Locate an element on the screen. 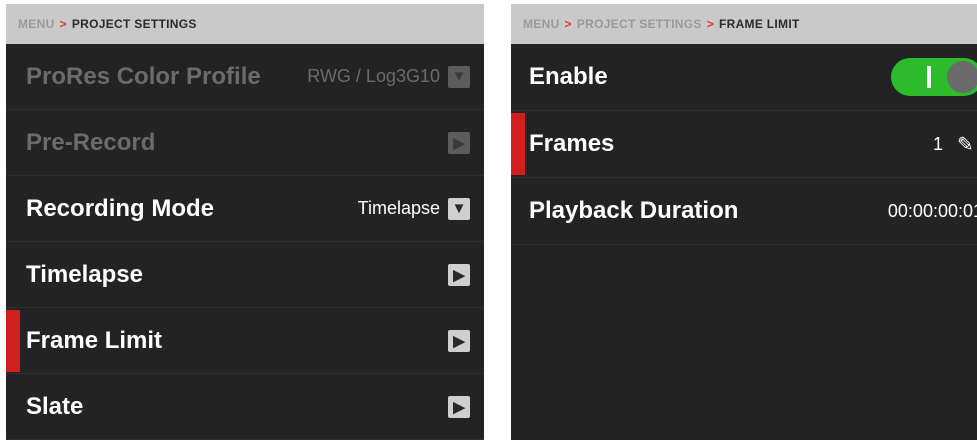 The image size is (977, 440). pencil-icon: ✎ is located at coordinates (967, 144).